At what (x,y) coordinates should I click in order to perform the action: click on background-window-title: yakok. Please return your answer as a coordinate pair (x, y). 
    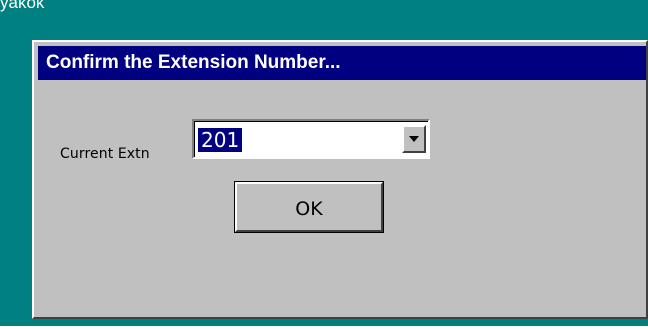
    Looking at the image, I should click on (22, 6).